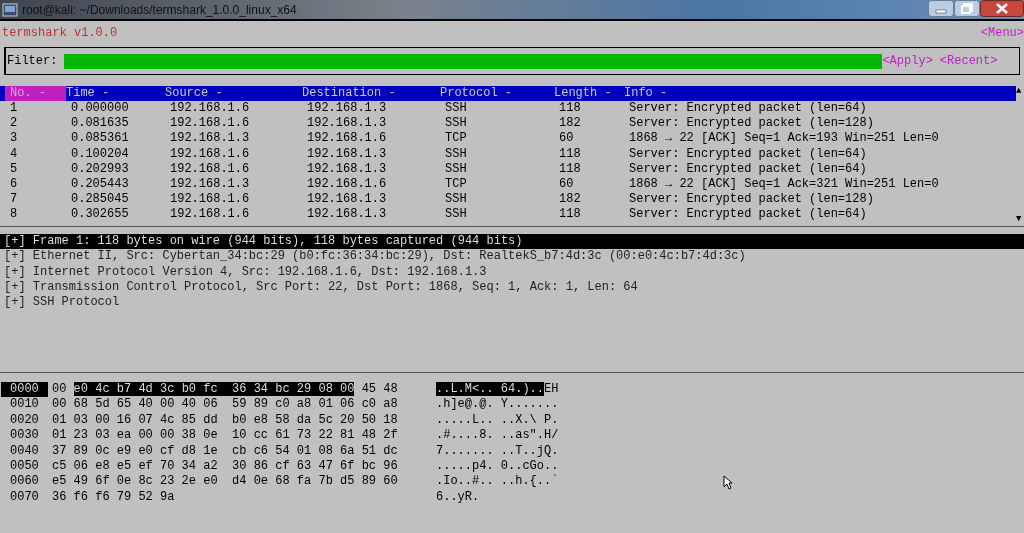 Image resolution: width=1024 pixels, height=533 pixels. What do you see at coordinates (24, 497) in the screenshot?
I see `offset-label: 0070` at bounding box center [24, 497].